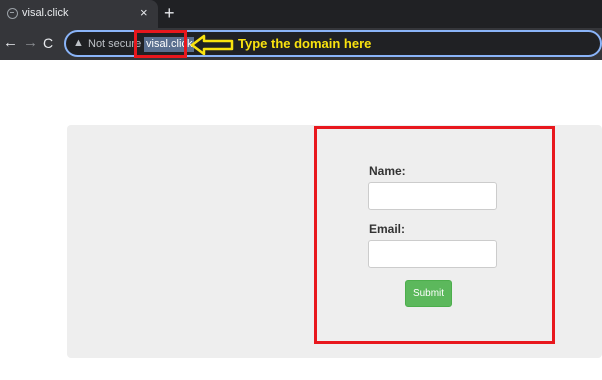  What do you see at coordinates (79, 14) in the screenshot?
I see `browser-tab: visal.click ×` at bounding box center [79, 14].